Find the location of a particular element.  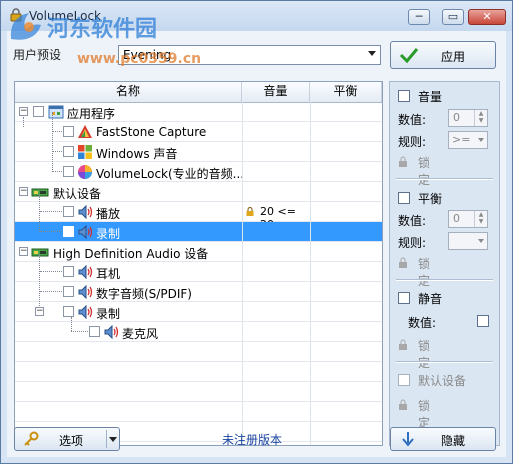

grid-header: 名称 音量 平衡 is located at coordinates (198, 92).